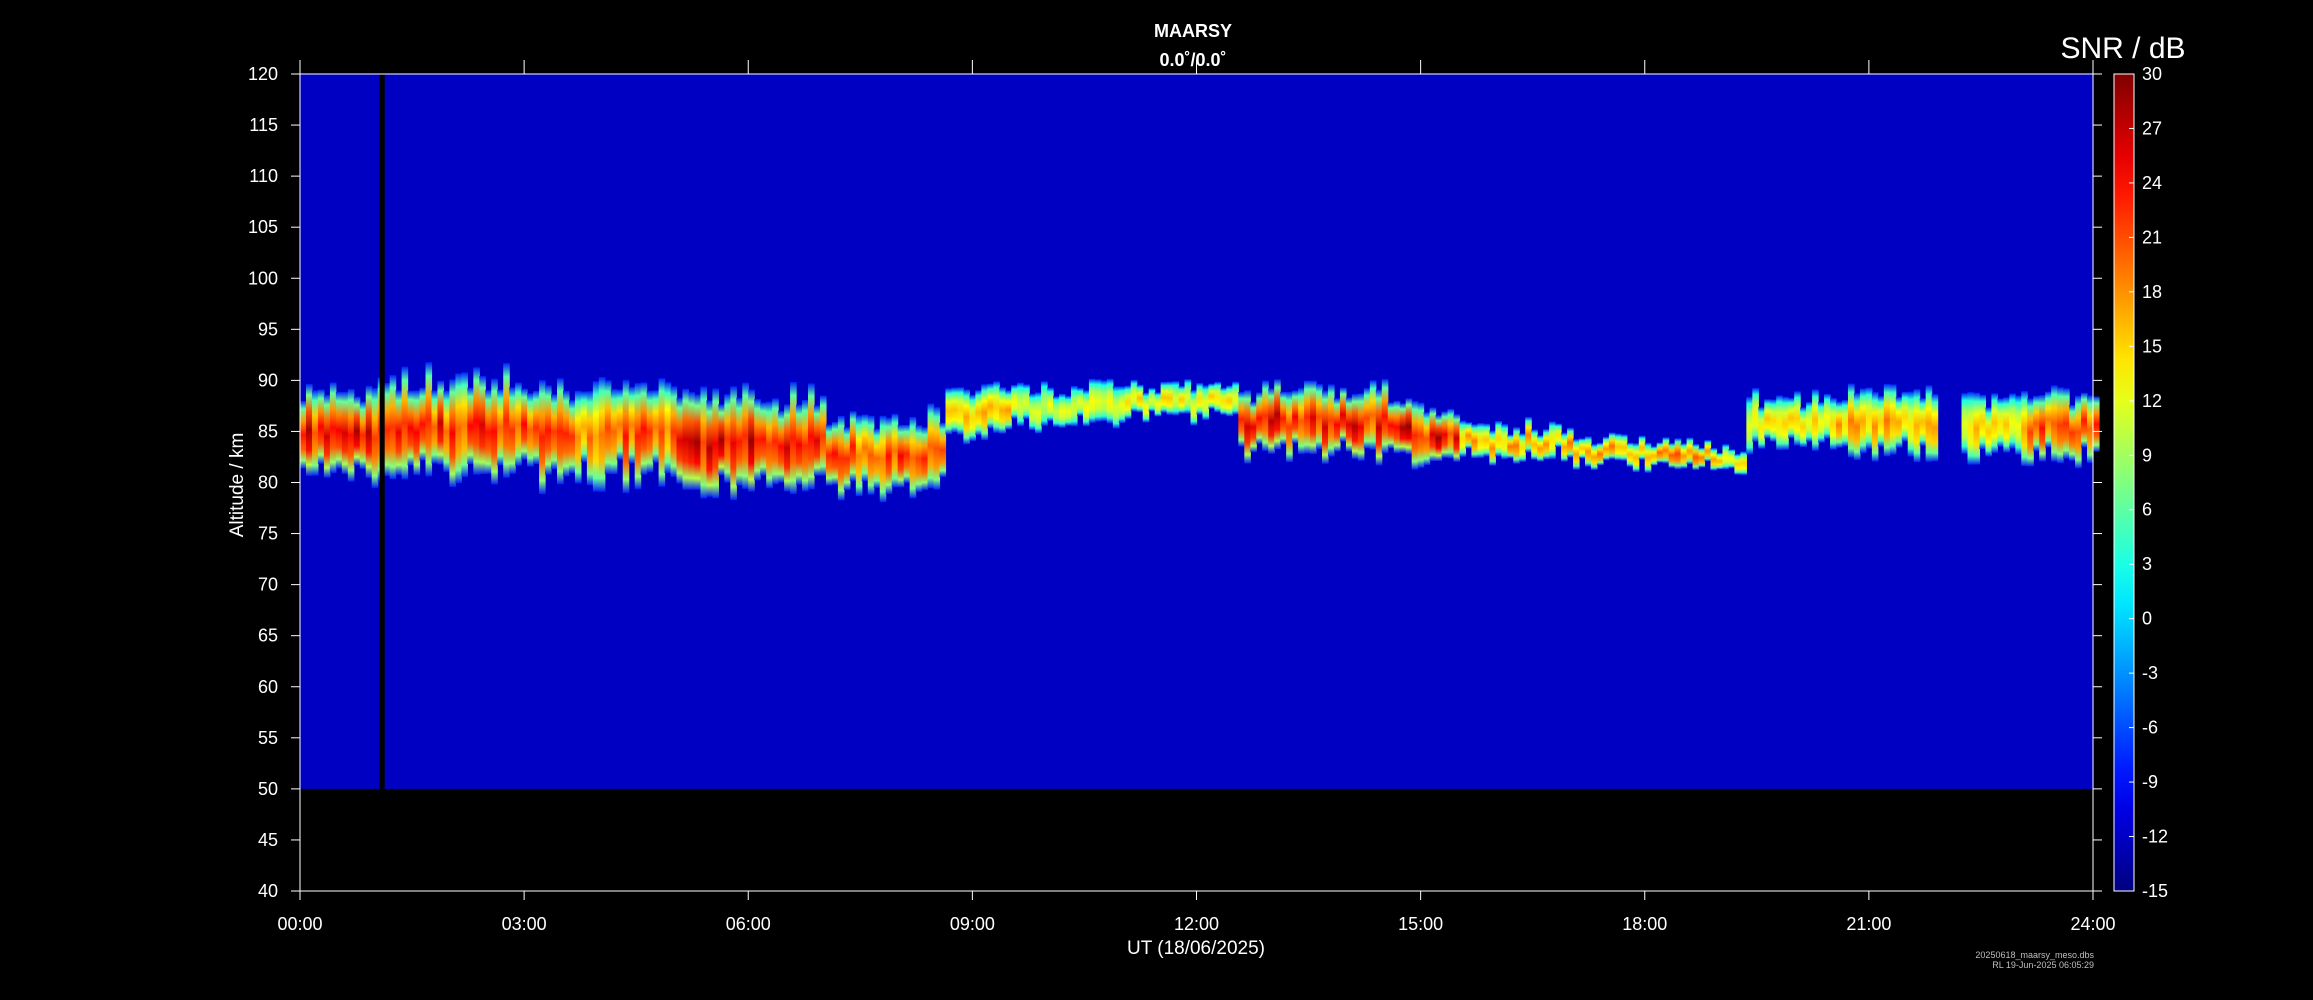 Image resolution: width=2313 pixels, height=1000 pixels. I want to click on colorbar-tick-label: 15, so click(2152, 346).